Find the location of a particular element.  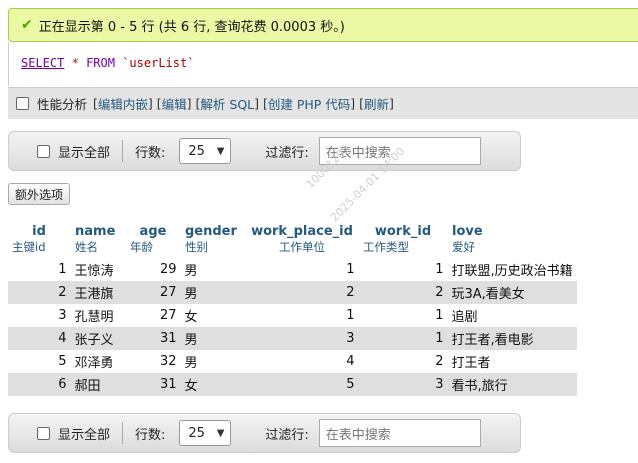

cell-id: 2 is located at coordinates (39, 292).